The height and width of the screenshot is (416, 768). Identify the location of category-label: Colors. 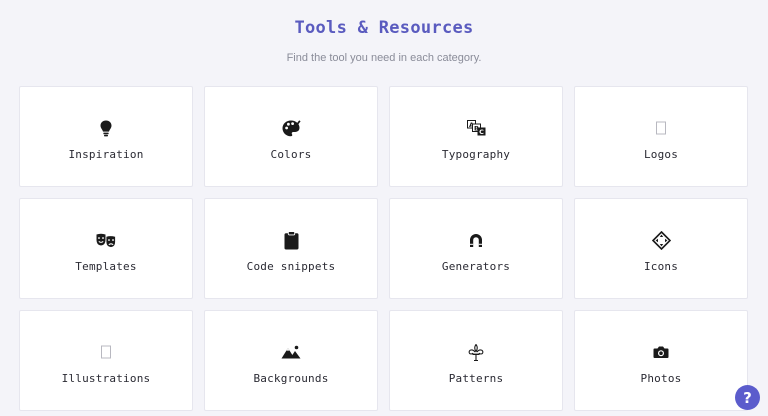
(291, 154).